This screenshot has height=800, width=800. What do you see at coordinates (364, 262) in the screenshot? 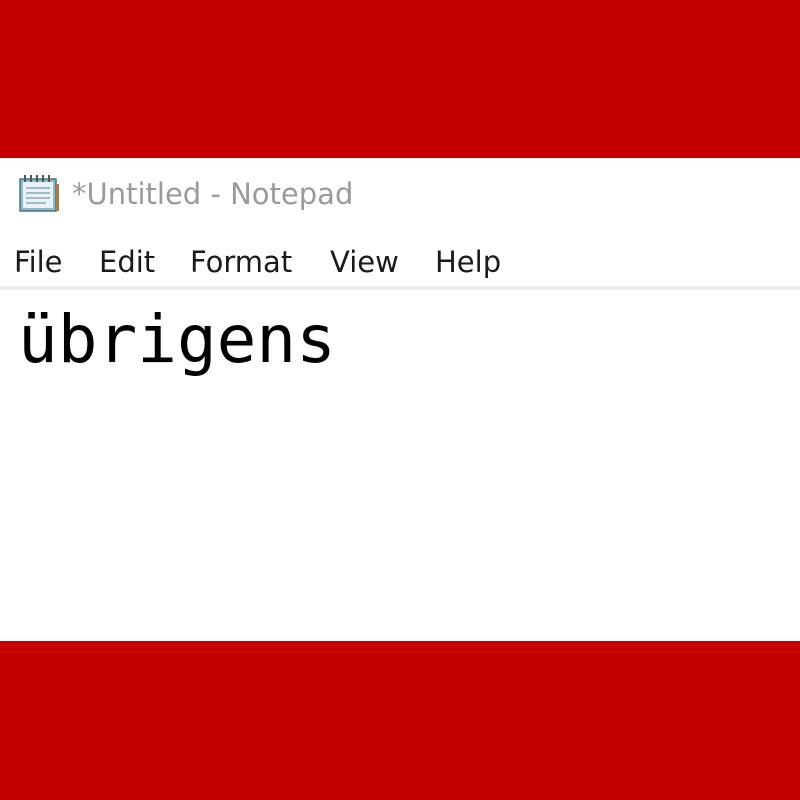
I see `menu-view: View` at bounding box center [364, 262].